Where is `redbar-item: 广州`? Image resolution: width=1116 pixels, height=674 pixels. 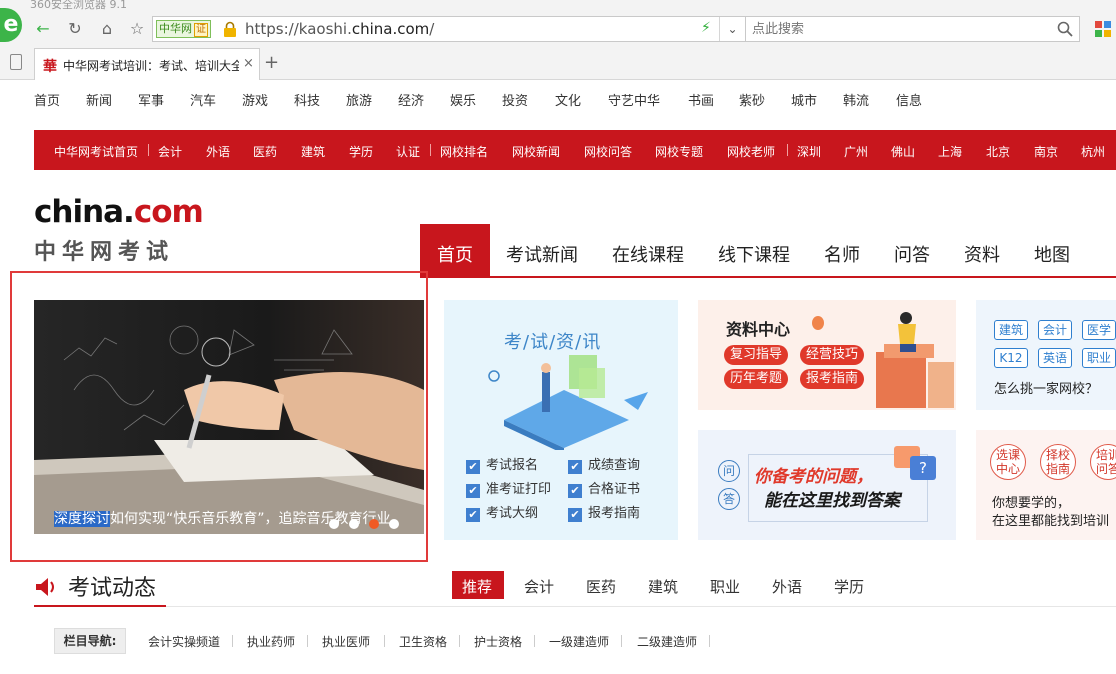
redbar-item: 广州 is located at coordinates (856, 151).